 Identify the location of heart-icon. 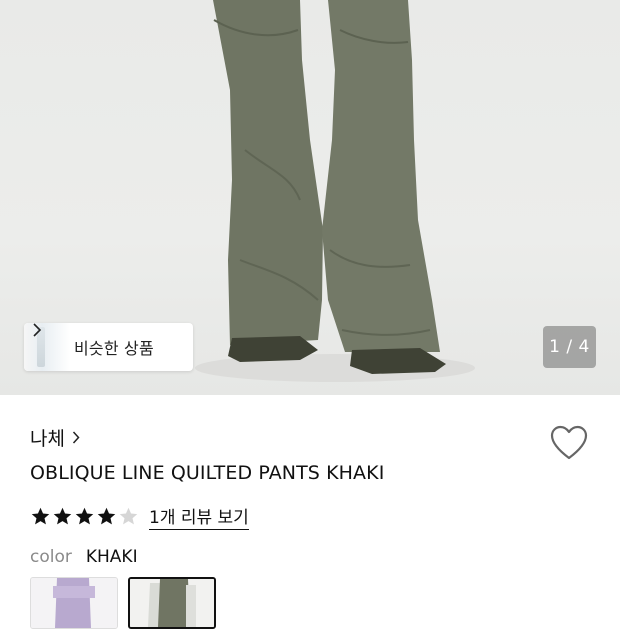
(569, 443).